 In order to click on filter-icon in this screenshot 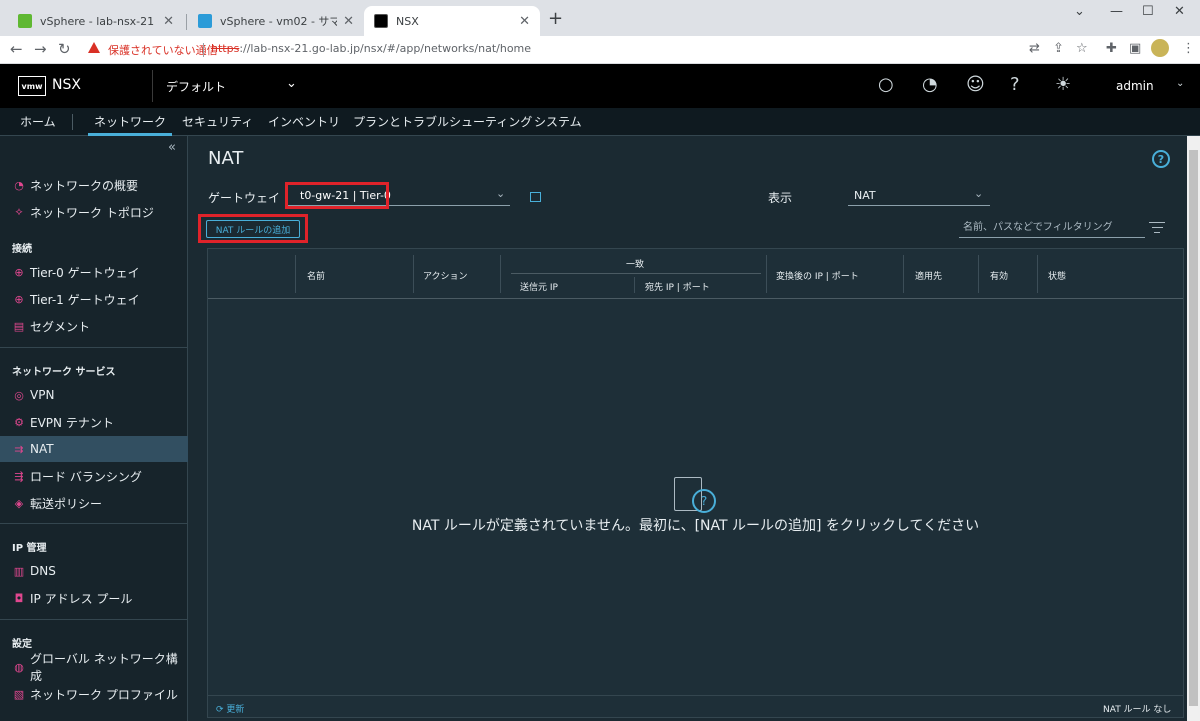, I will do `click(1157, 229)`.